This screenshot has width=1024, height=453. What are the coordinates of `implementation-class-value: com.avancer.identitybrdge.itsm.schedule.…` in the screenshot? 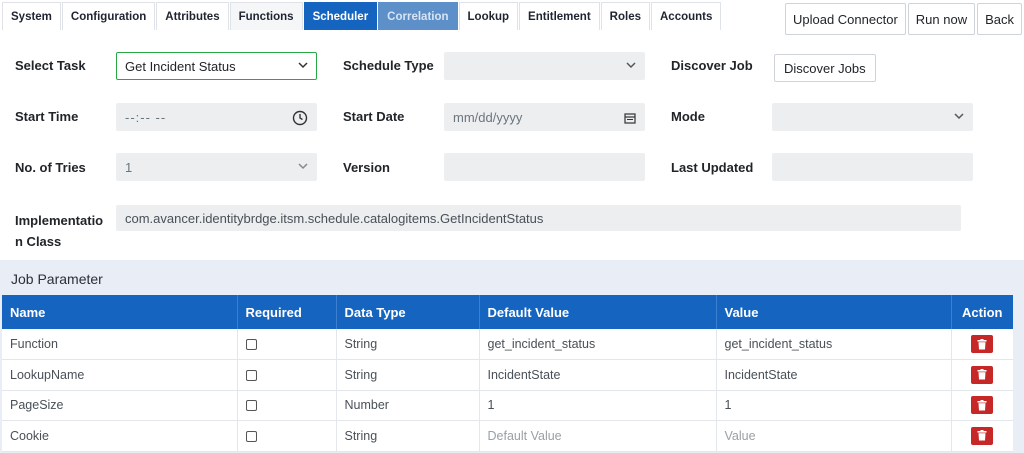 It's located at (334, 218).